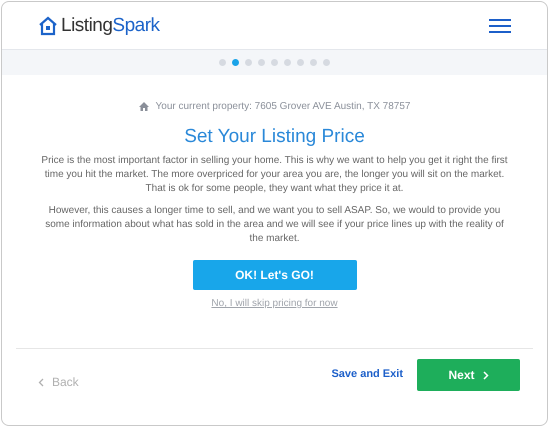  I want to click on logo-text: ListingSpark, so click(110, 25).